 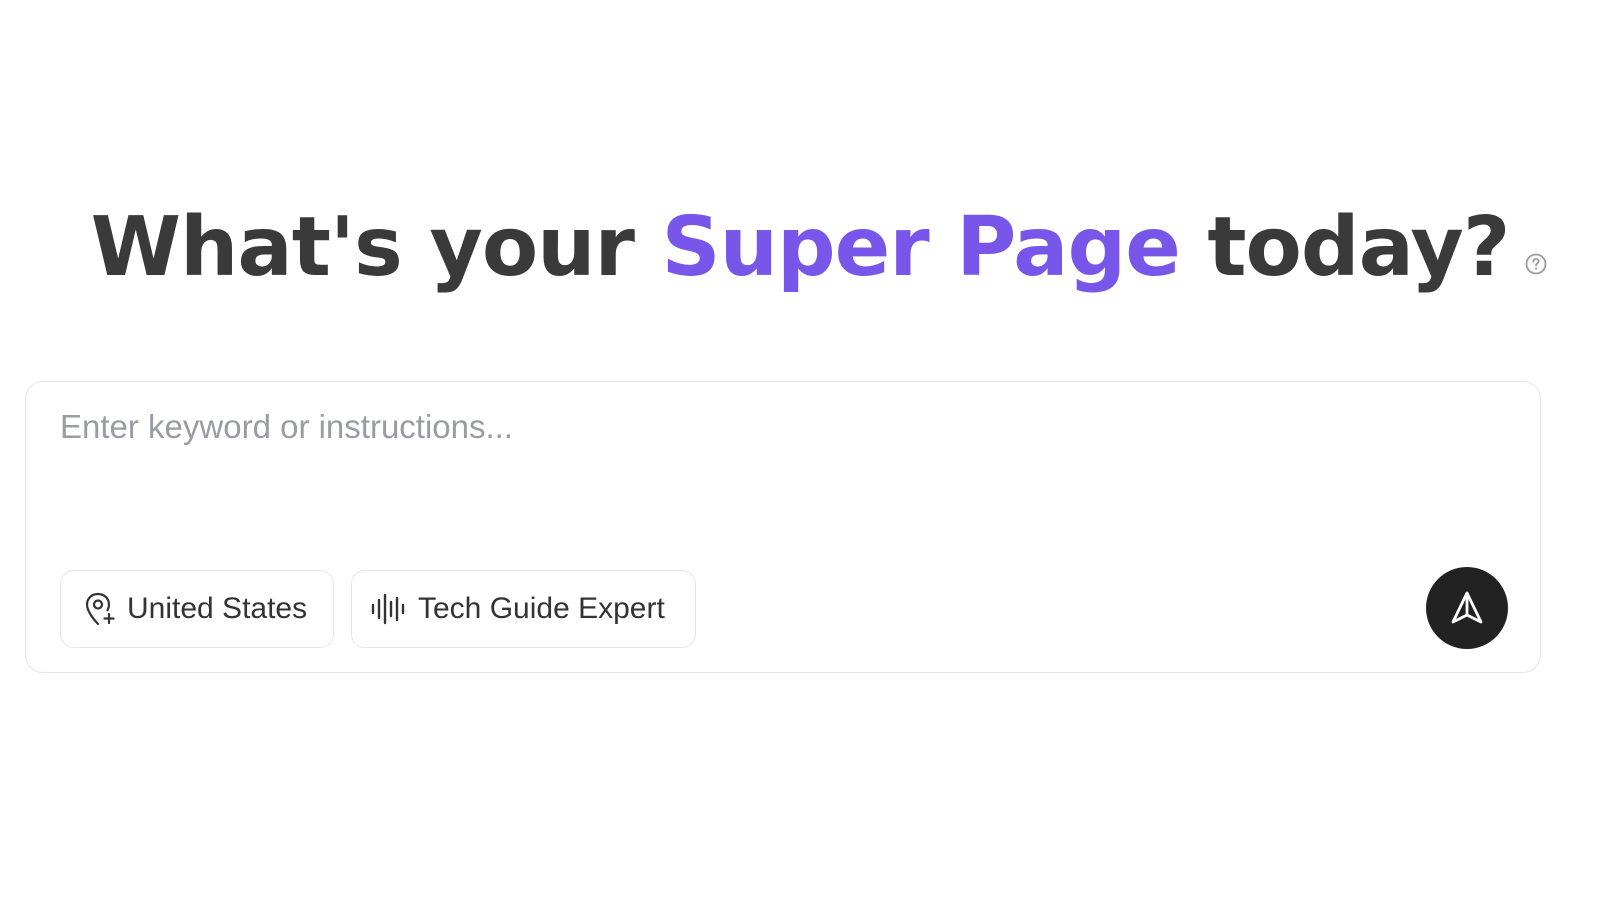 I want to click on send-arrow-icon, so click(x=1467, y=608).